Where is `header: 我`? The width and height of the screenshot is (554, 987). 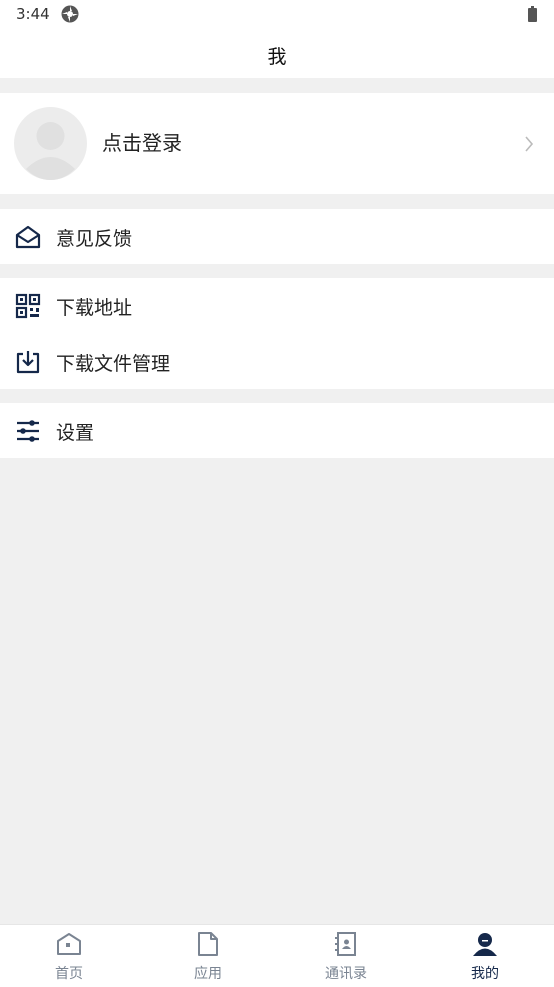 header: 我 is located at coordinates (277, 54).